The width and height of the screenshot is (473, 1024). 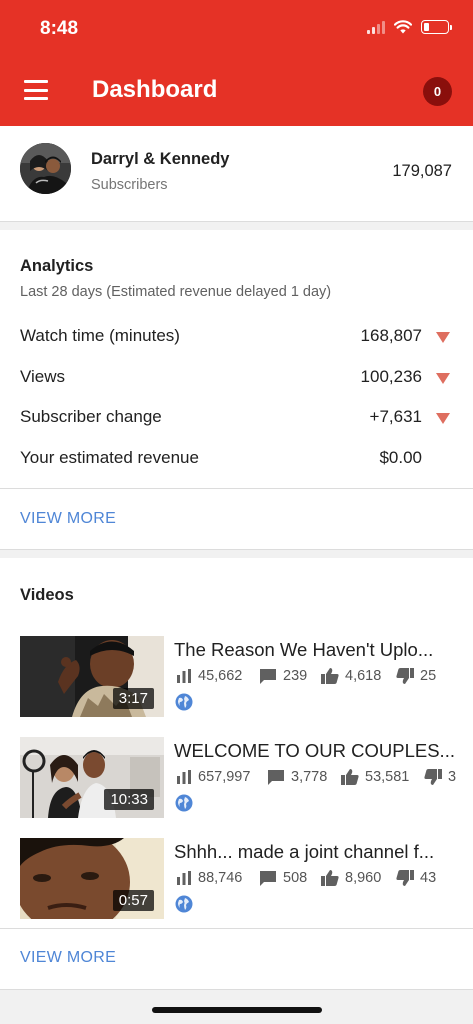 I want to click on analytics-title: Analytics, so click(x=57, y=266).